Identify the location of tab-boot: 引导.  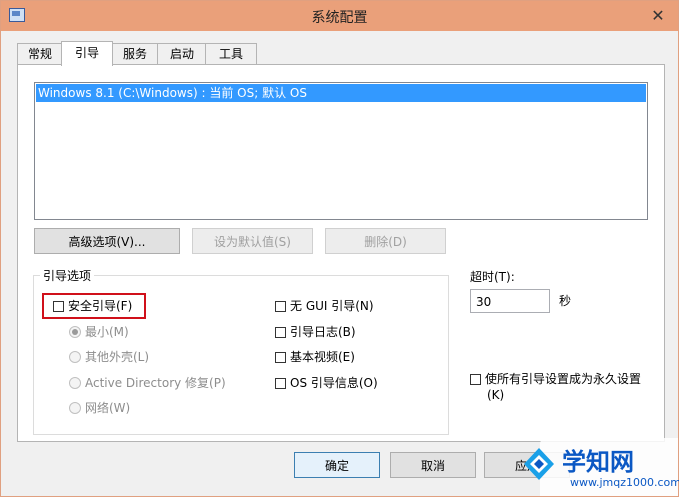
(87, 53).